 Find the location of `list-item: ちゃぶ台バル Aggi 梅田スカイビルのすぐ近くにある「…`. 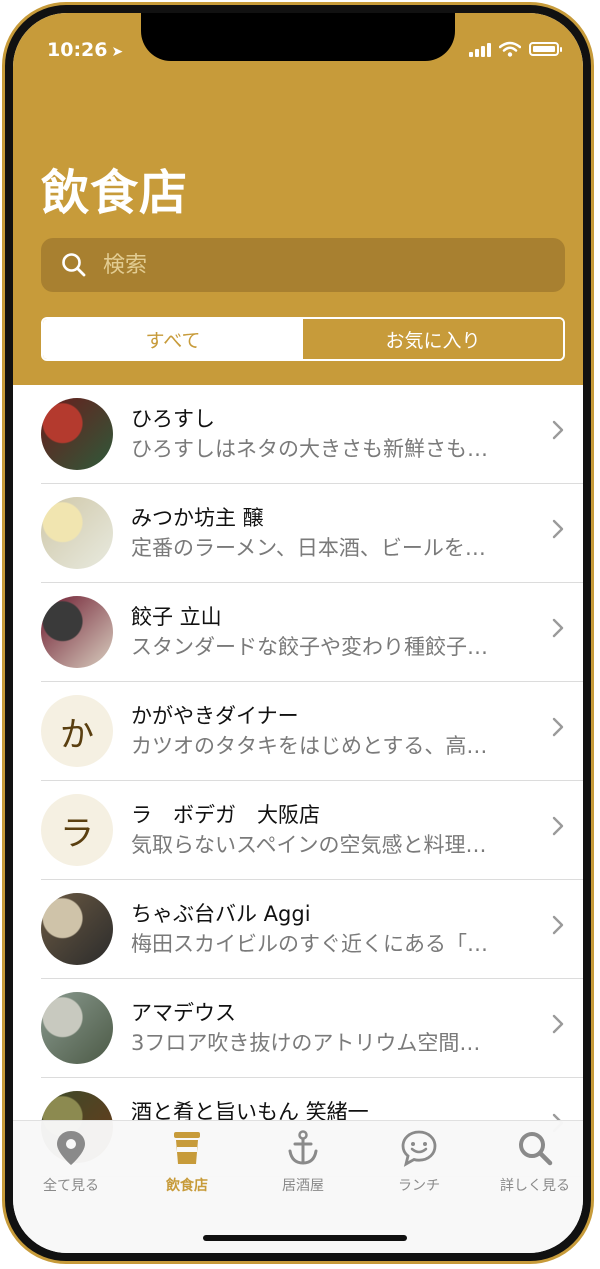

list-item: ちゃぶ台バル Aggi 梅田スカイビルのすぐ近くにある「… is located at coordinates (312, 929).